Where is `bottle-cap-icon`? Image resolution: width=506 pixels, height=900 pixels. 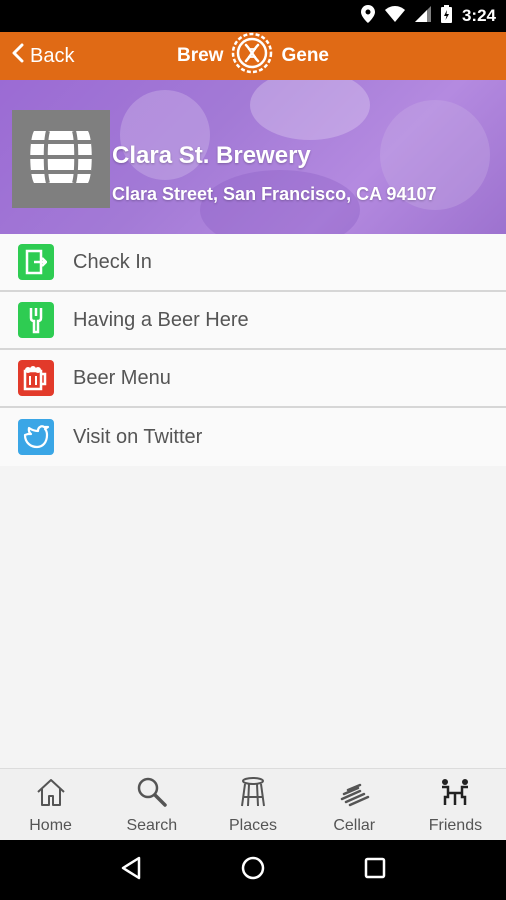 bottle-cap-icon is located at coordinates (252, 56).